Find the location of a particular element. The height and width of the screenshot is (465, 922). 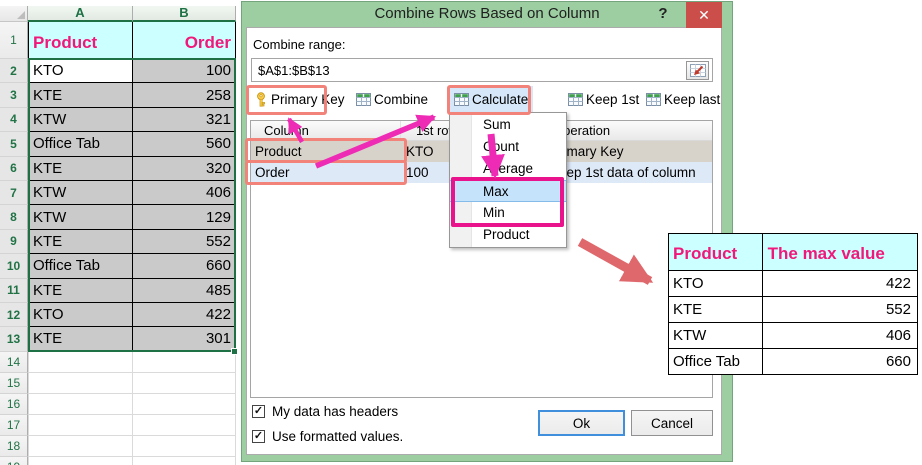

keep-1st-label: Keep 1st is located at coordinates (613, 99).